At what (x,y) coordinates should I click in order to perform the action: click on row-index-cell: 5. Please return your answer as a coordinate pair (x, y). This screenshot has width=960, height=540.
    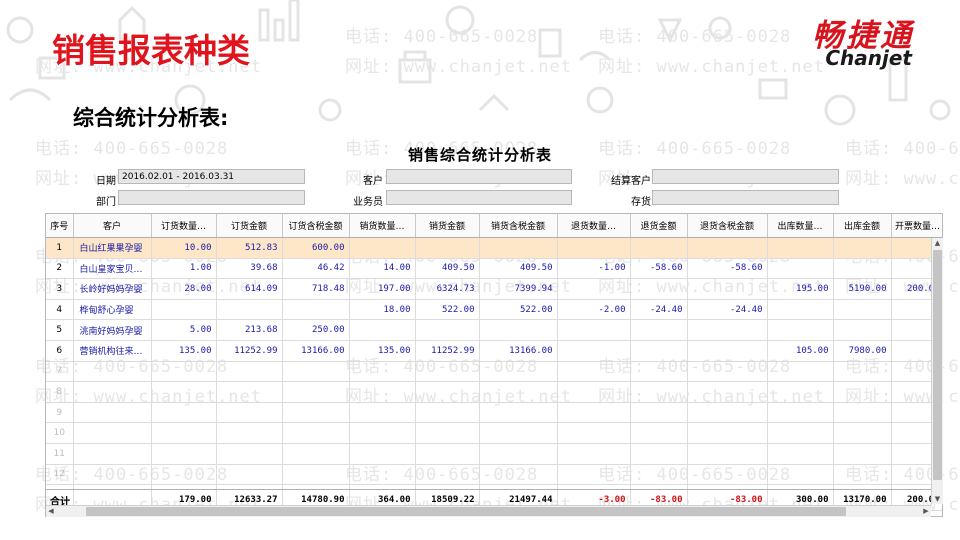
    Looking at the image, I should click on (60, 330).